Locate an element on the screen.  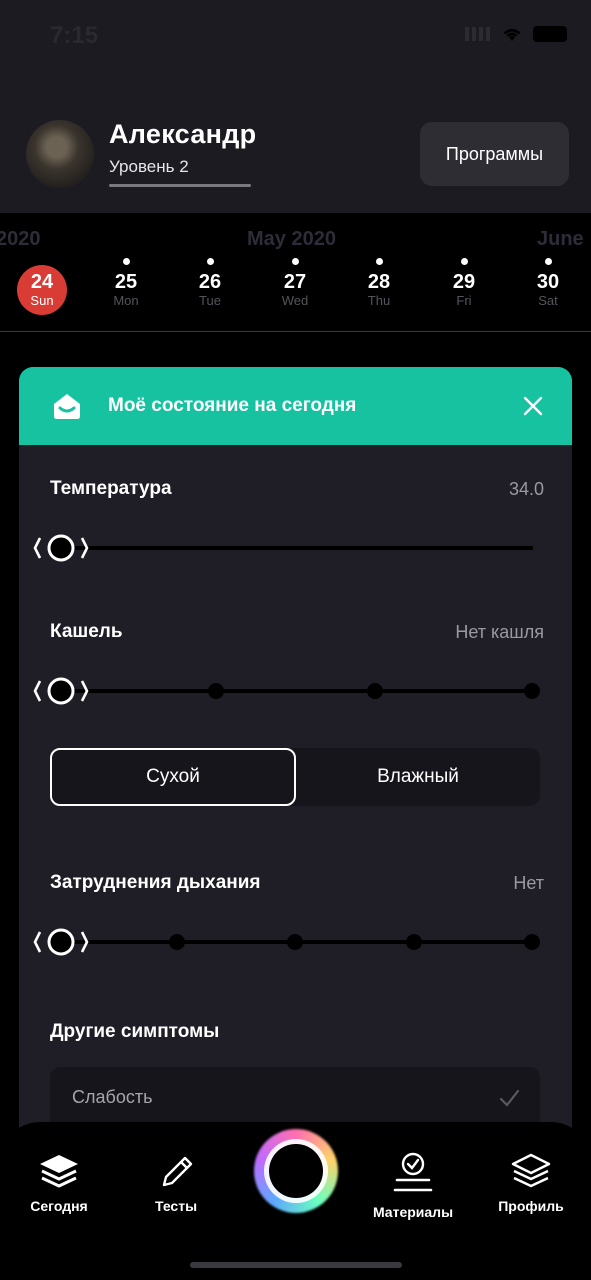
avatar is located at coordinates (60, 154).